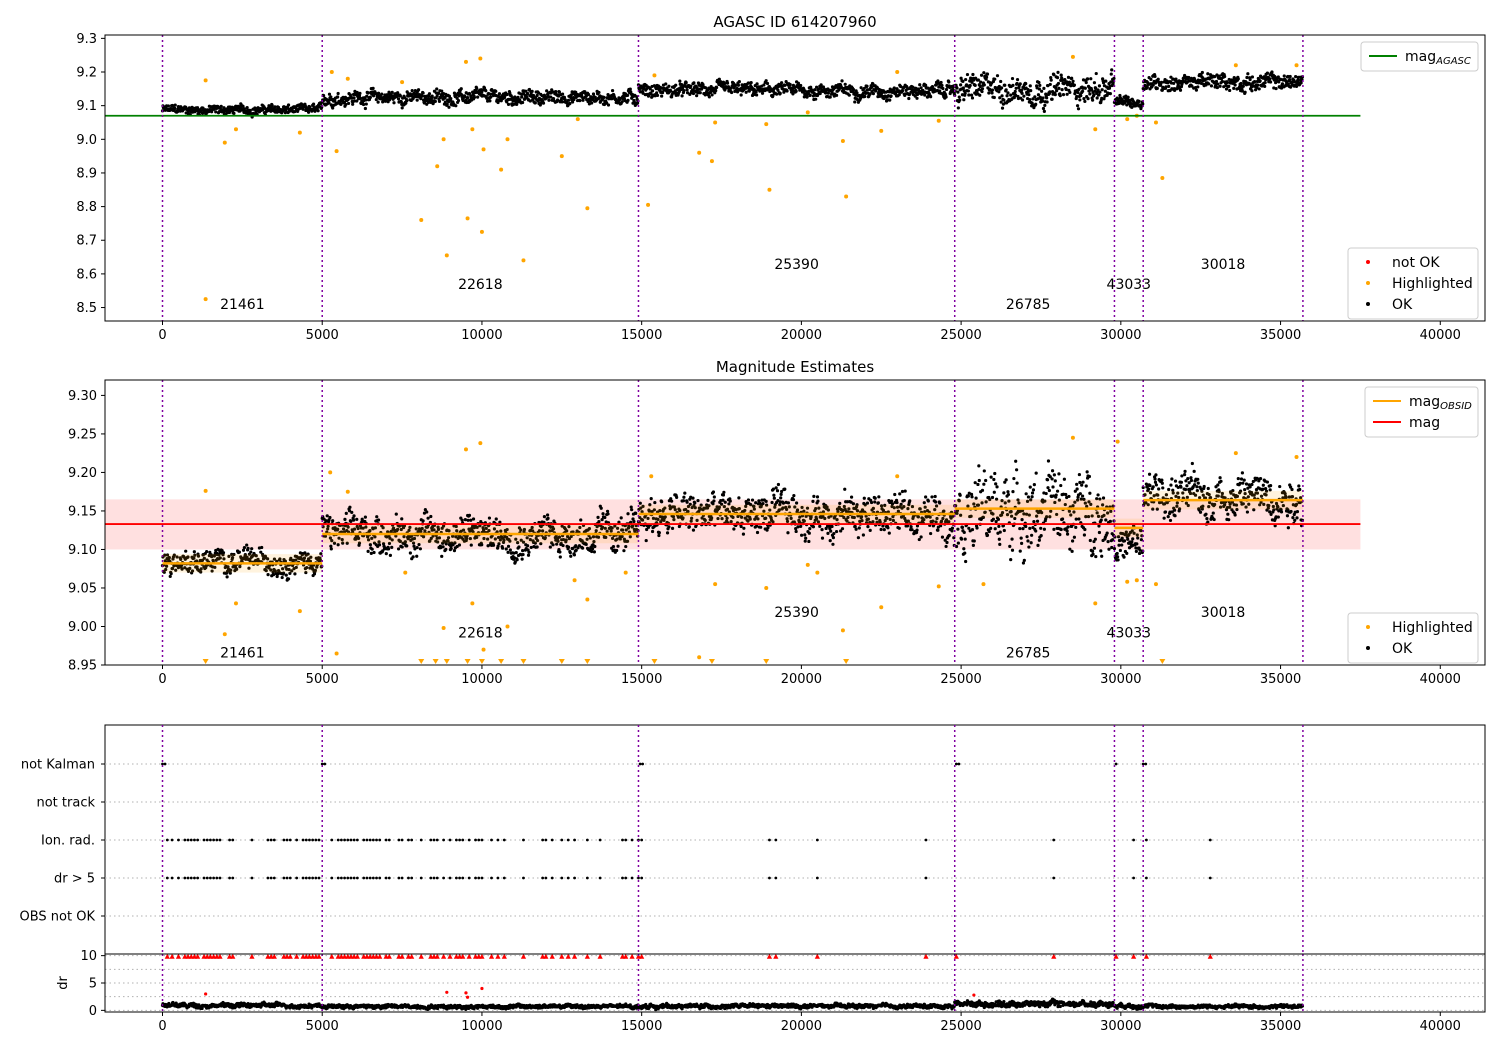  Describe the element at coordinates (1453, 61) in the screenshot. I see `legend-agasc-label-subscript: AGASC` at that location.